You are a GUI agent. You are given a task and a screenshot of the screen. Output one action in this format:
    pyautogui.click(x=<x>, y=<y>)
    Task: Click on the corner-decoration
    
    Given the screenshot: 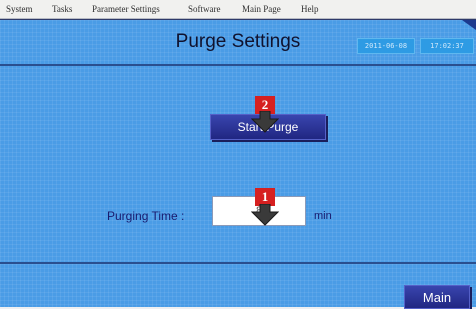 What is the action you would take?
    pyautogui.click(x=469, y=25)
    